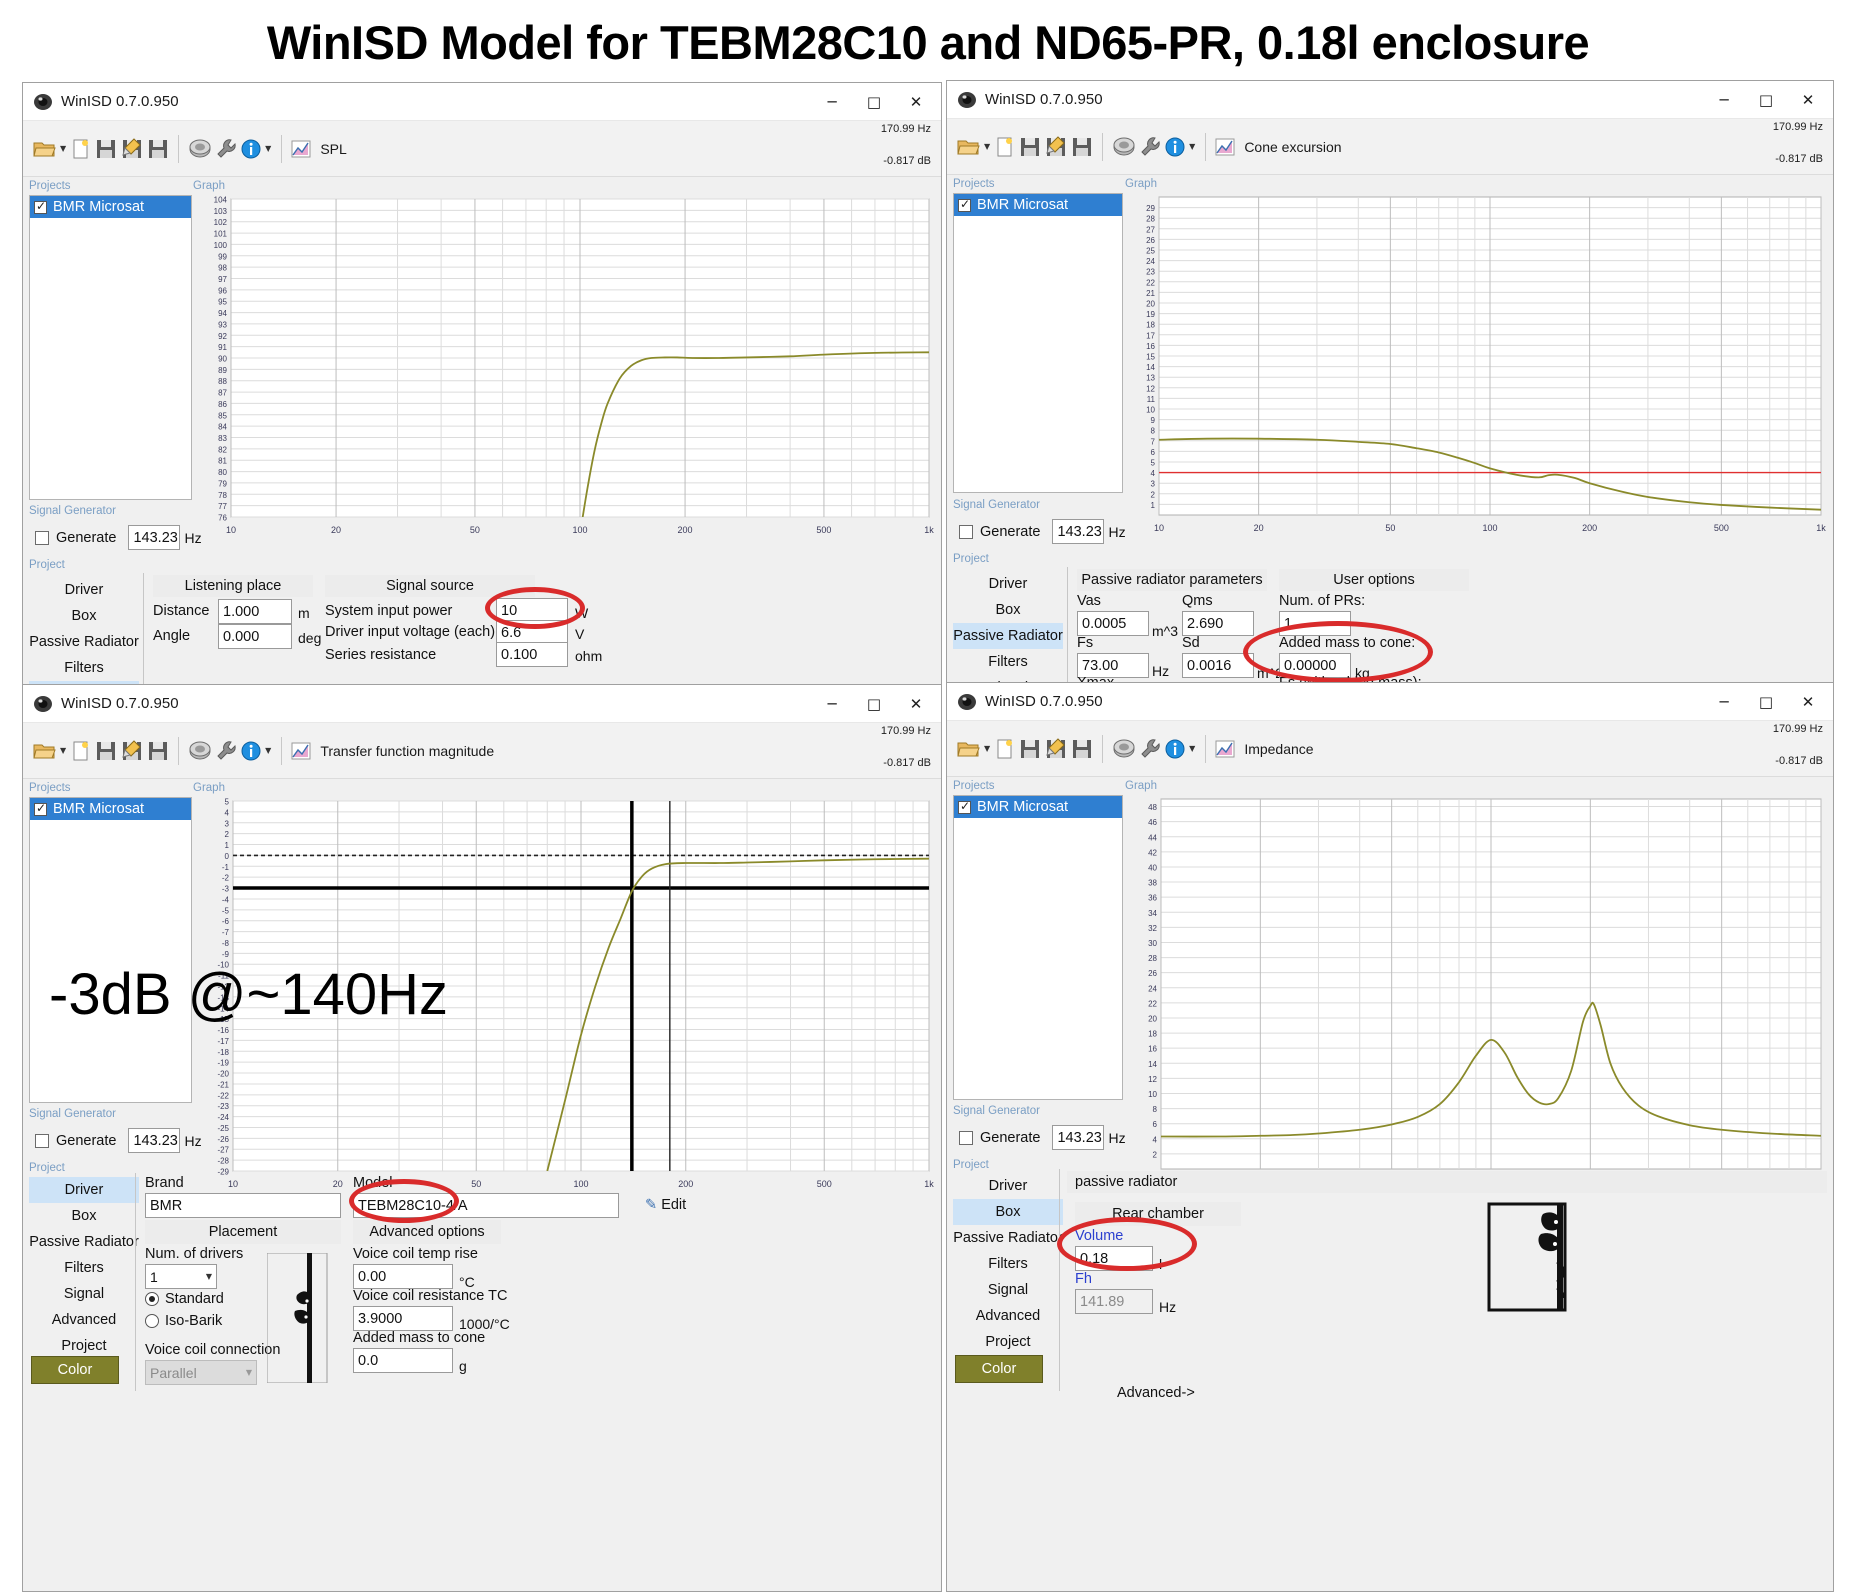  Describe the element at coordinates (1008, 1186) in the screenshot. I see `tab-driver-imp: Driver` at that location.